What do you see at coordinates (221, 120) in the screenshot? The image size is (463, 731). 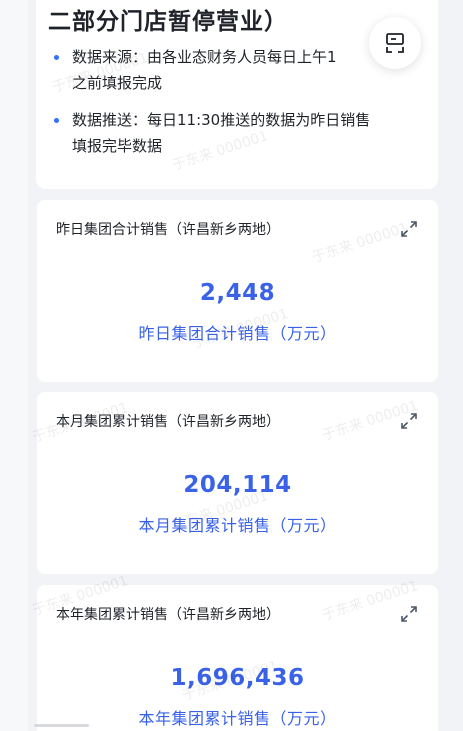 I see `notice-item-line: 数据推送：每日11:30推送的数据为昨日销售` at bounding box center [221, 120].